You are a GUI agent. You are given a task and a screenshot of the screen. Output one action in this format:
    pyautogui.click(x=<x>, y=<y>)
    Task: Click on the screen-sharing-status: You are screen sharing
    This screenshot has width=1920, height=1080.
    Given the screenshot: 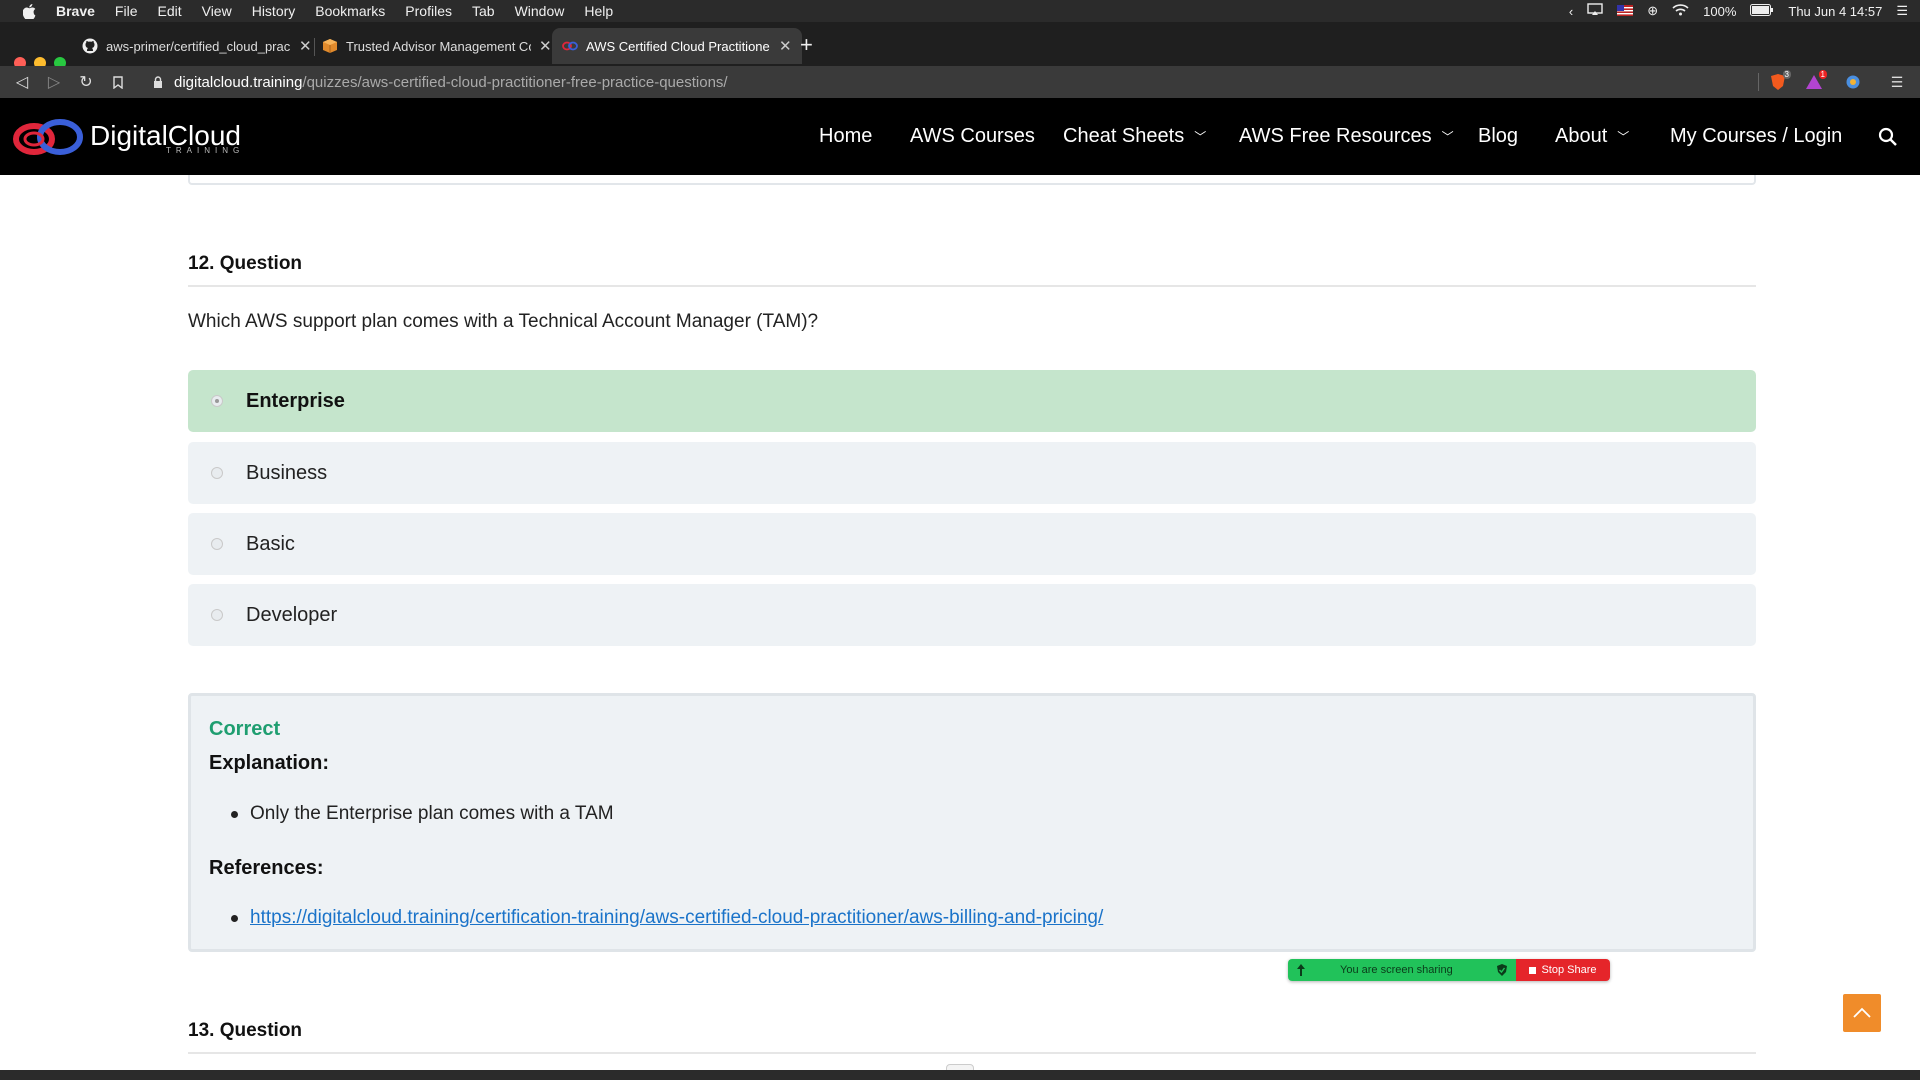 What is the action you would take?
    pyautogui.click(x=1402, y=970)
    